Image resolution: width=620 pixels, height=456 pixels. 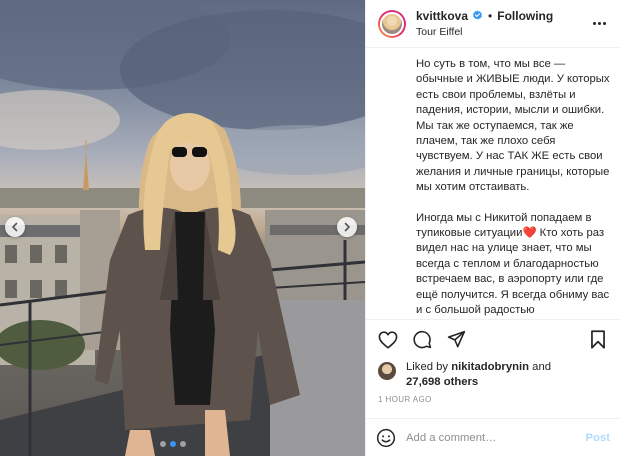 I want to click on liker-avatar, so click(x=387, y=371).